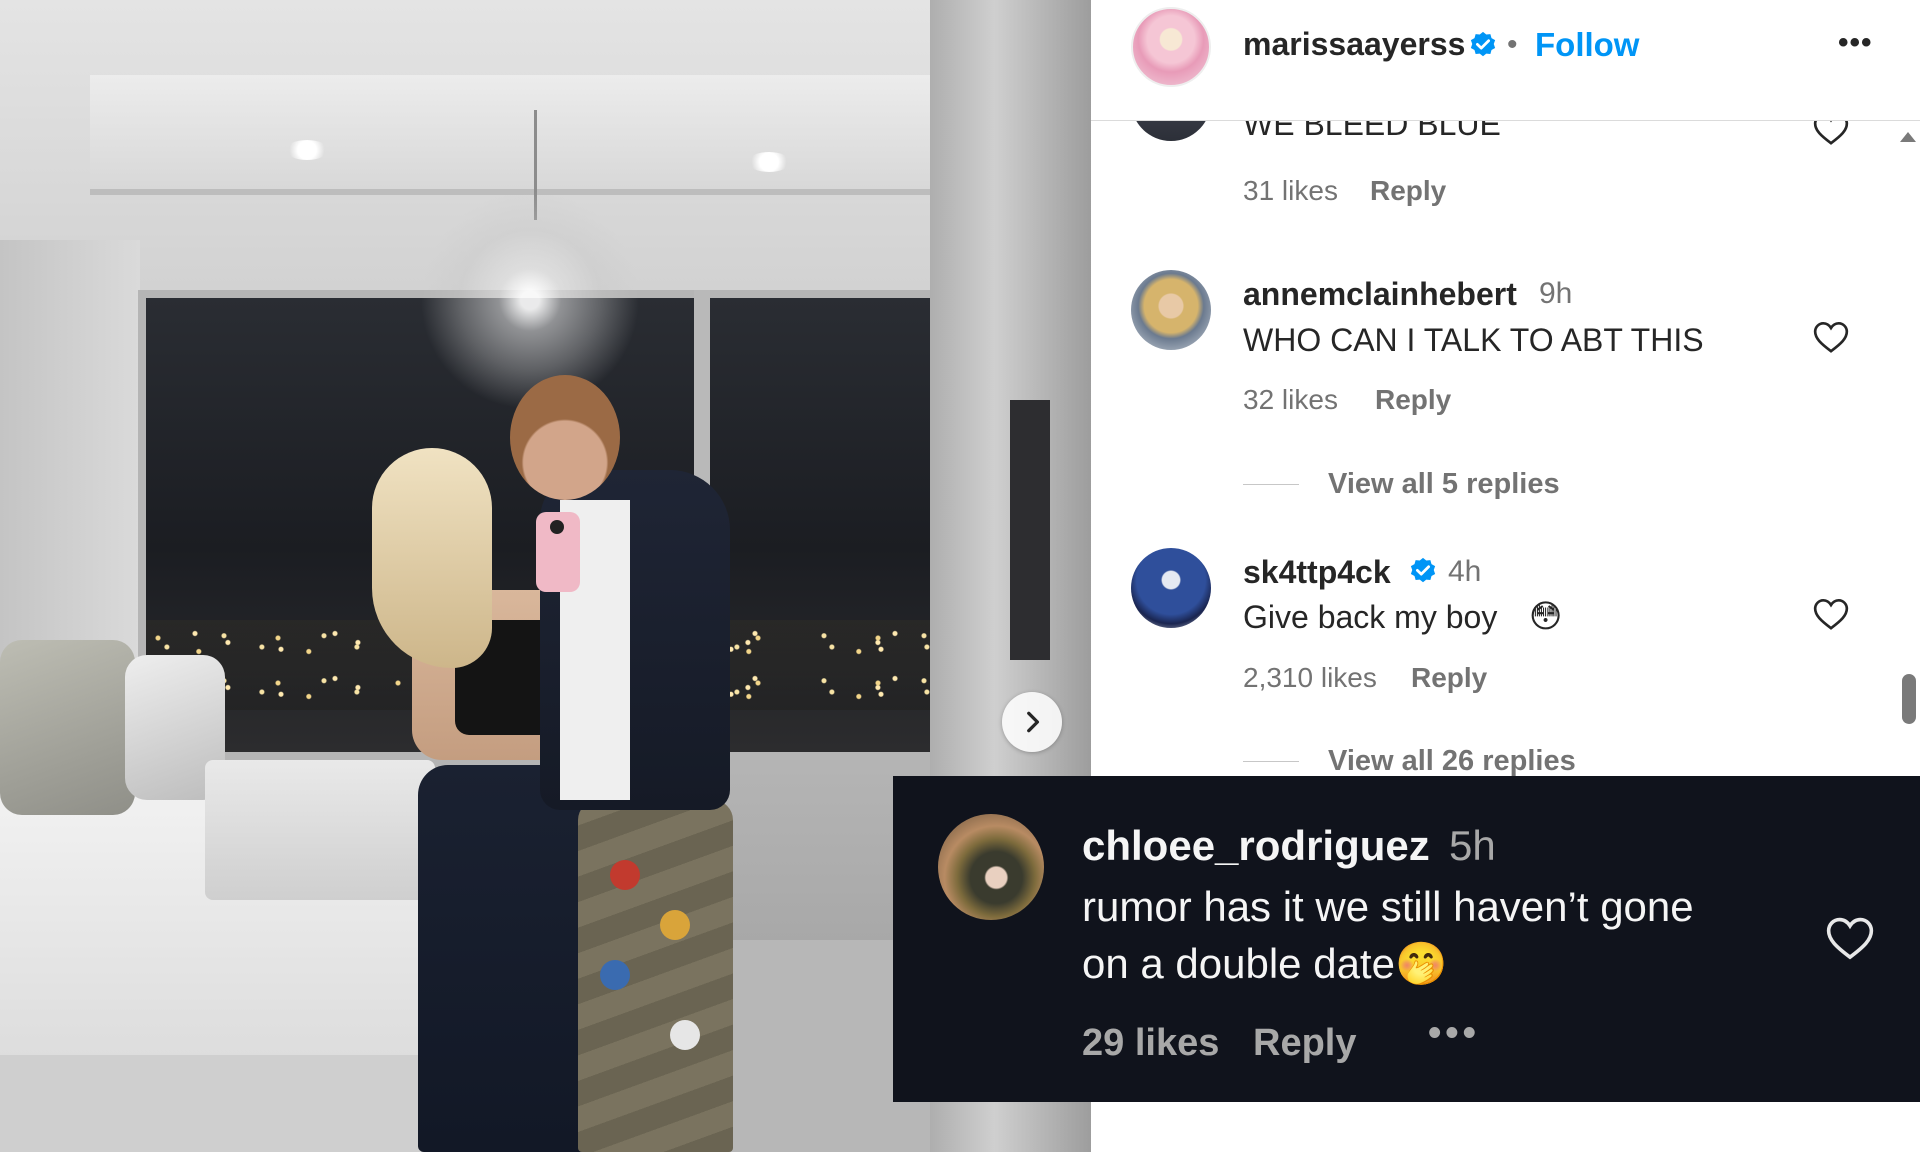 This screenshot has height=1152, width=1920. I want to click on folded-throw, so click(320, 830).